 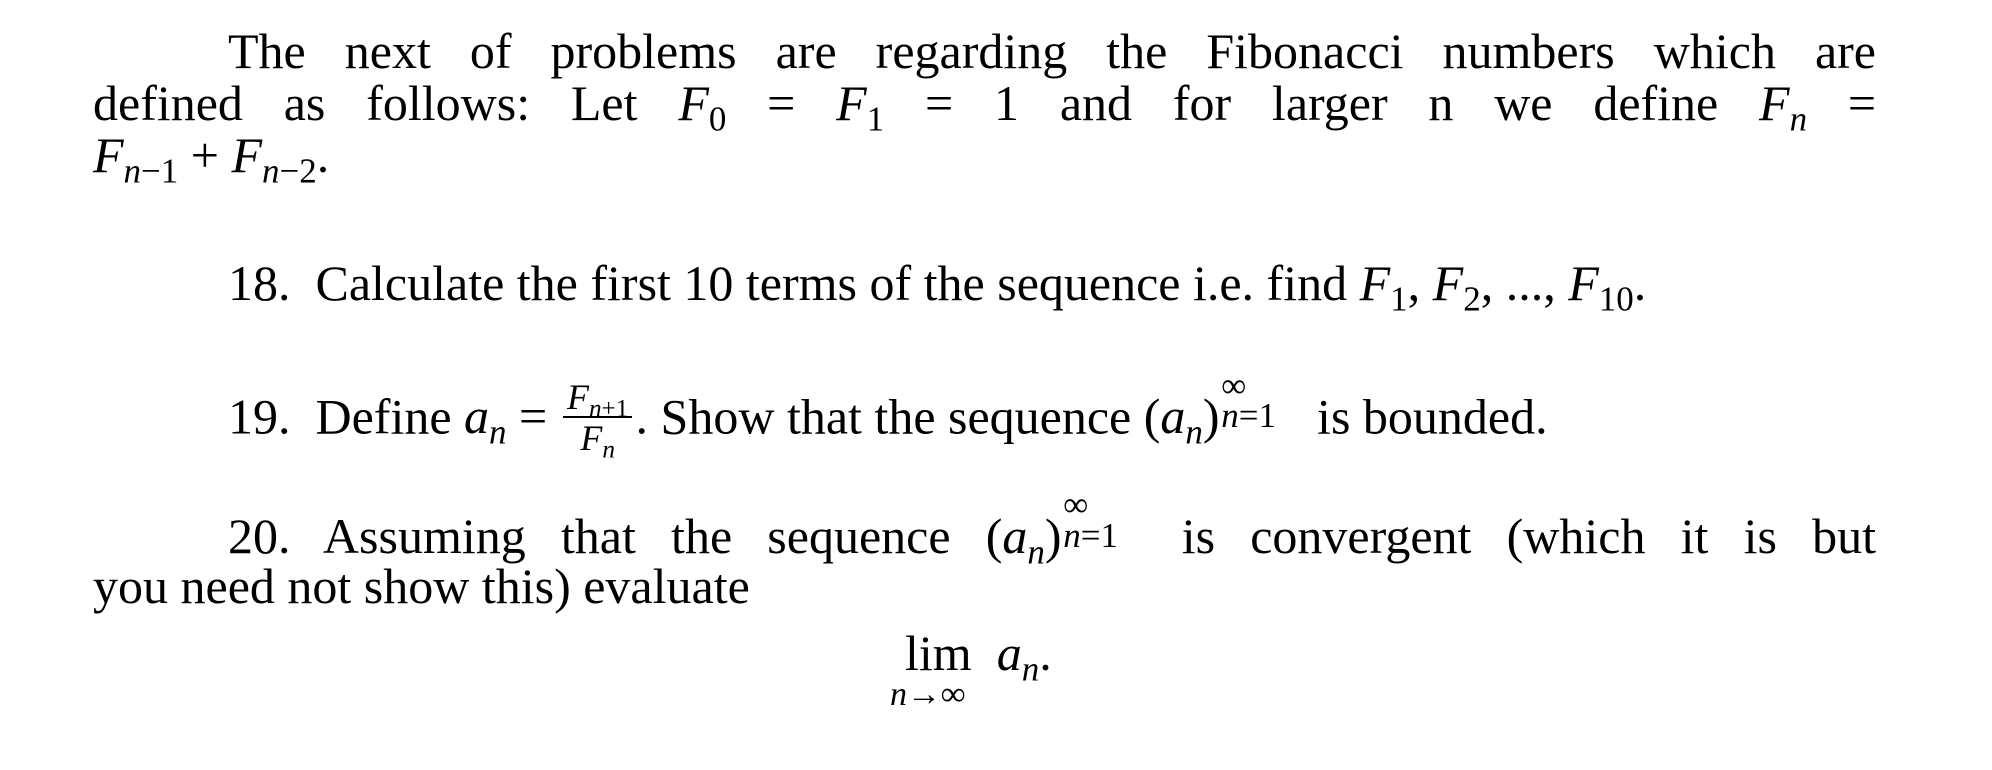 I want to click on word: n, so click(x=1441, y=103).